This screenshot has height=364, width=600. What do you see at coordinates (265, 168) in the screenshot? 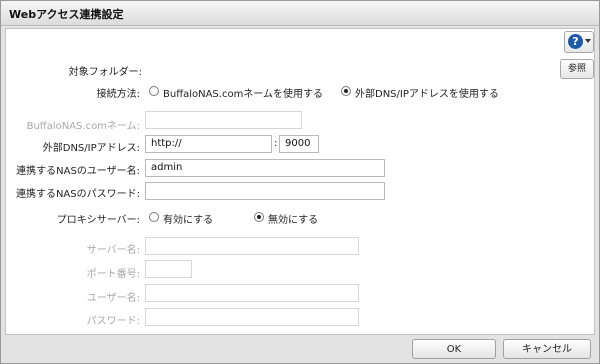
I see `nas-username-input: admin` at bounding box center [265, 168].